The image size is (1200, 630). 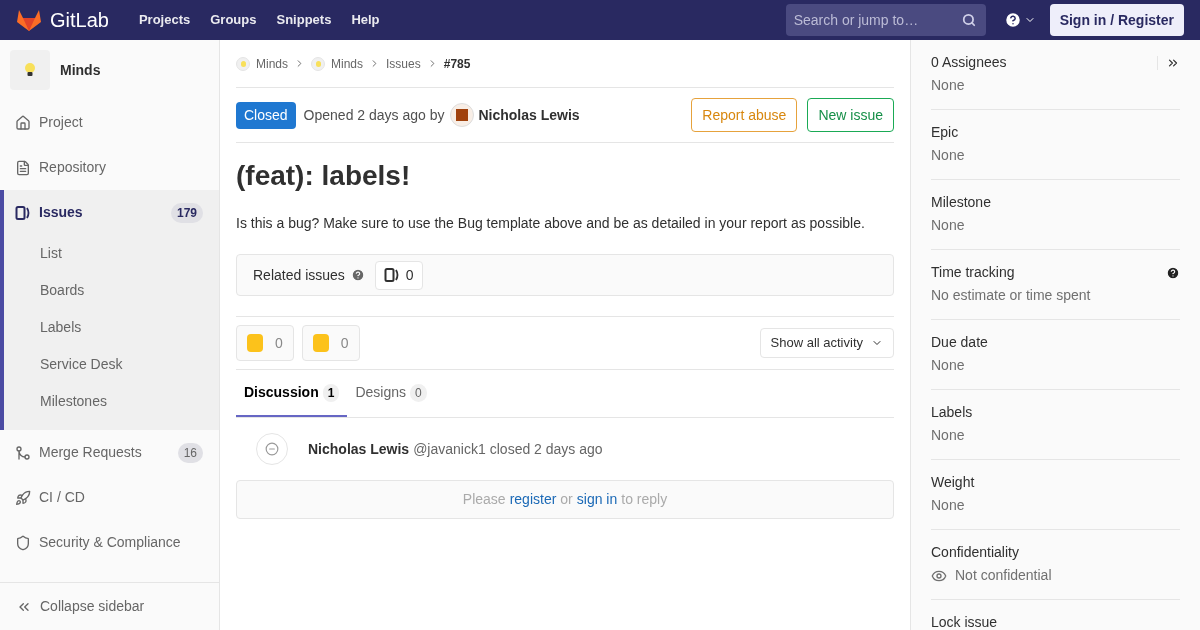 What do you see at coordinates (266, 115) in the screenshot?
I see `status-badge: Closed` at bounding box center [266, 115].